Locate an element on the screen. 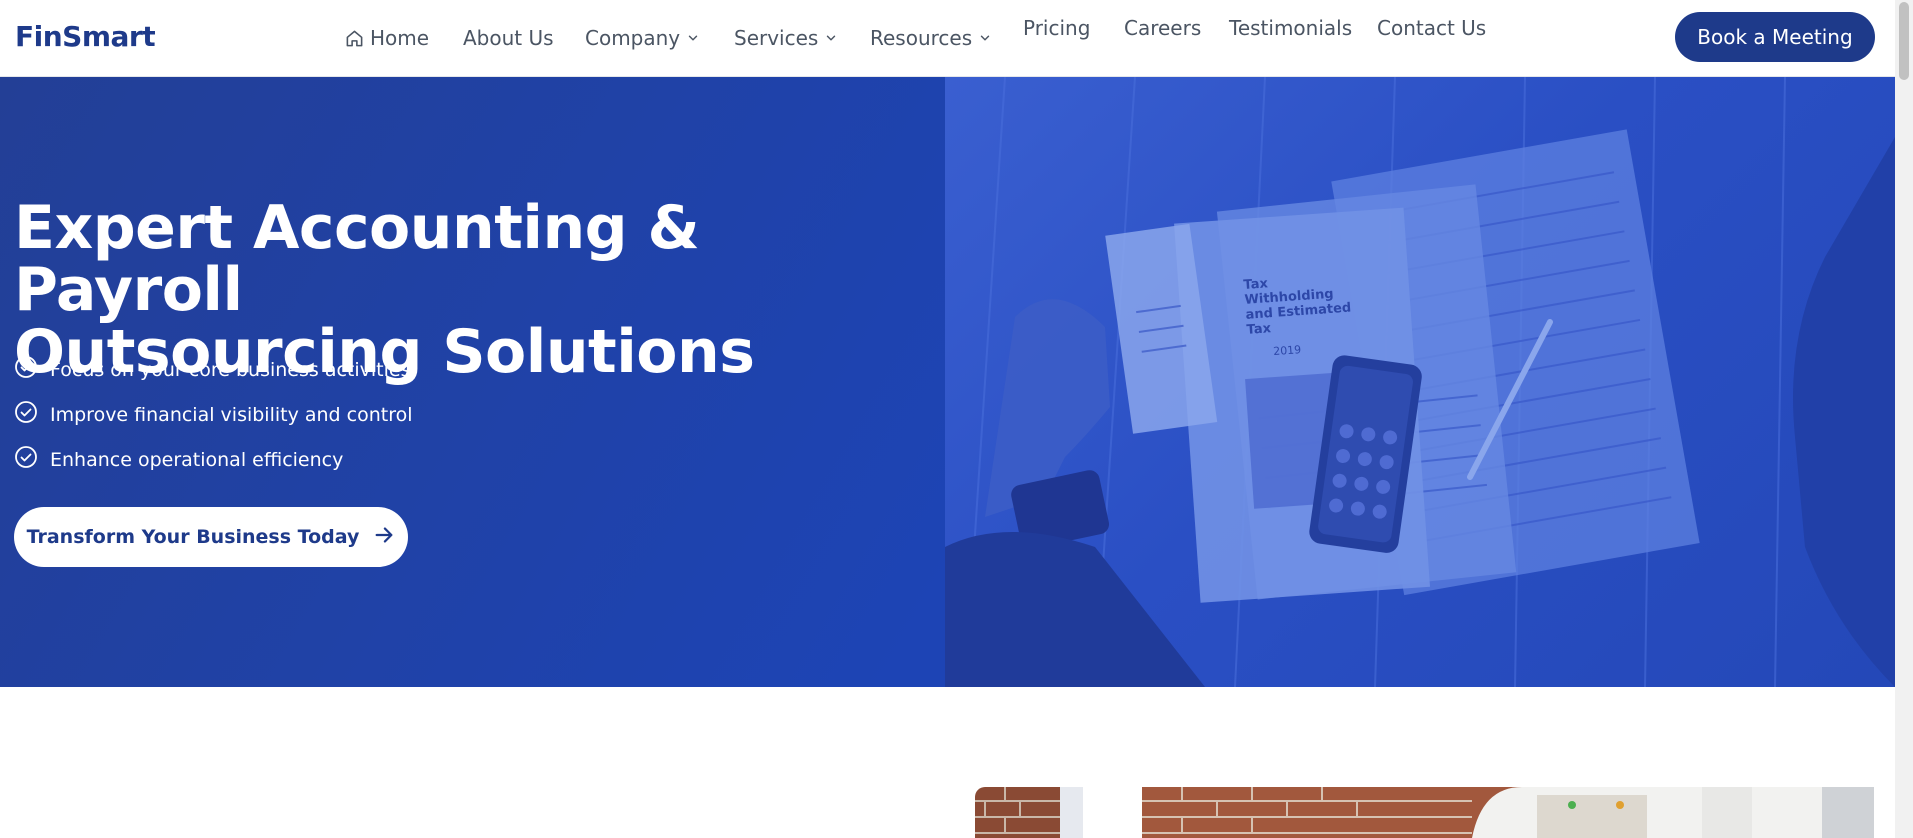 This screenshot has height=838, width=1913. feature-label: Improve financial visibility and control is located at coordinates (231, 414).